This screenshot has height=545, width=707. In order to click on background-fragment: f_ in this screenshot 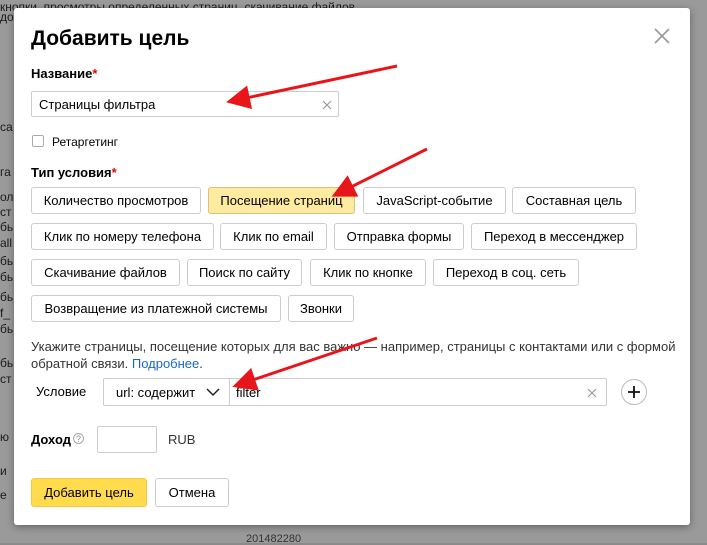, I will do `click(5, 313)`.